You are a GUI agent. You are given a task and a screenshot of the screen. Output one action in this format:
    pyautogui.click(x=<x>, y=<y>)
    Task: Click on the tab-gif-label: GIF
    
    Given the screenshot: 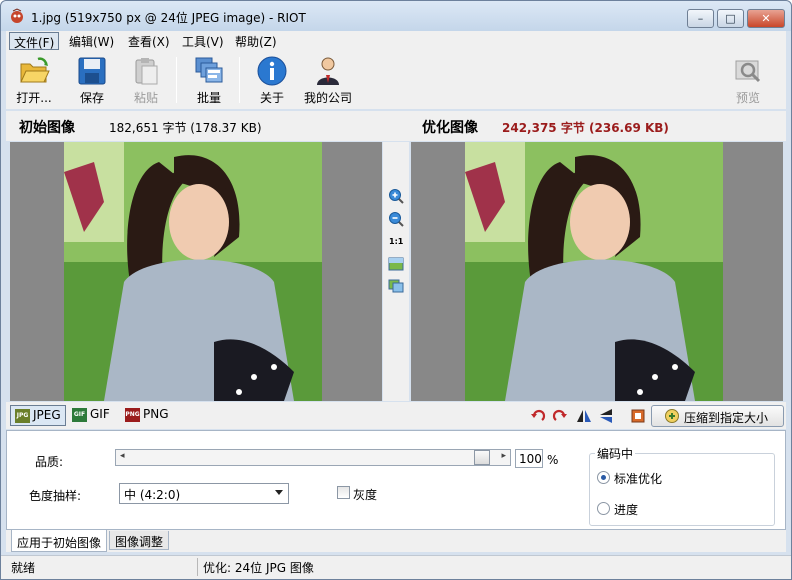 What is the action you would take?
    pyautogui.click(x=100, y=414)
    